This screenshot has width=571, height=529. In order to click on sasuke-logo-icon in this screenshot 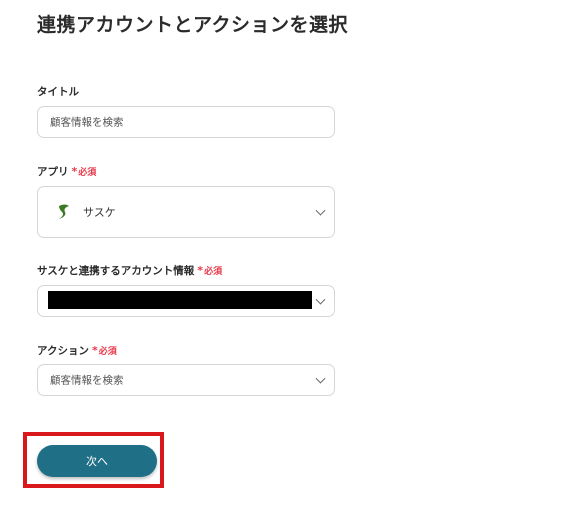, I will do `click(64, 211)`.